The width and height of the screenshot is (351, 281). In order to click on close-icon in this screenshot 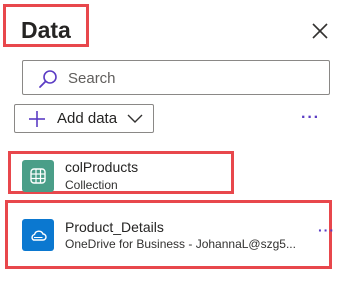, I will do `click(320, 31)`.